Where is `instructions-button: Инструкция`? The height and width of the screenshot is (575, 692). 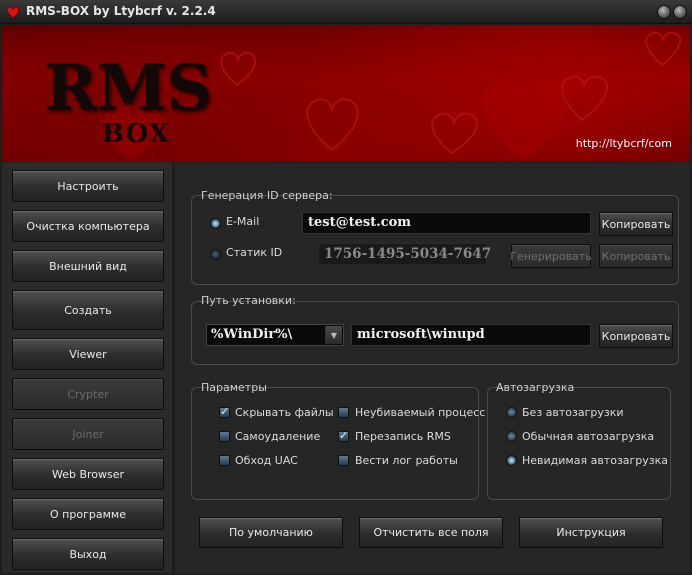
instructions-button: Инструкция is located at coordinates (591, 532).